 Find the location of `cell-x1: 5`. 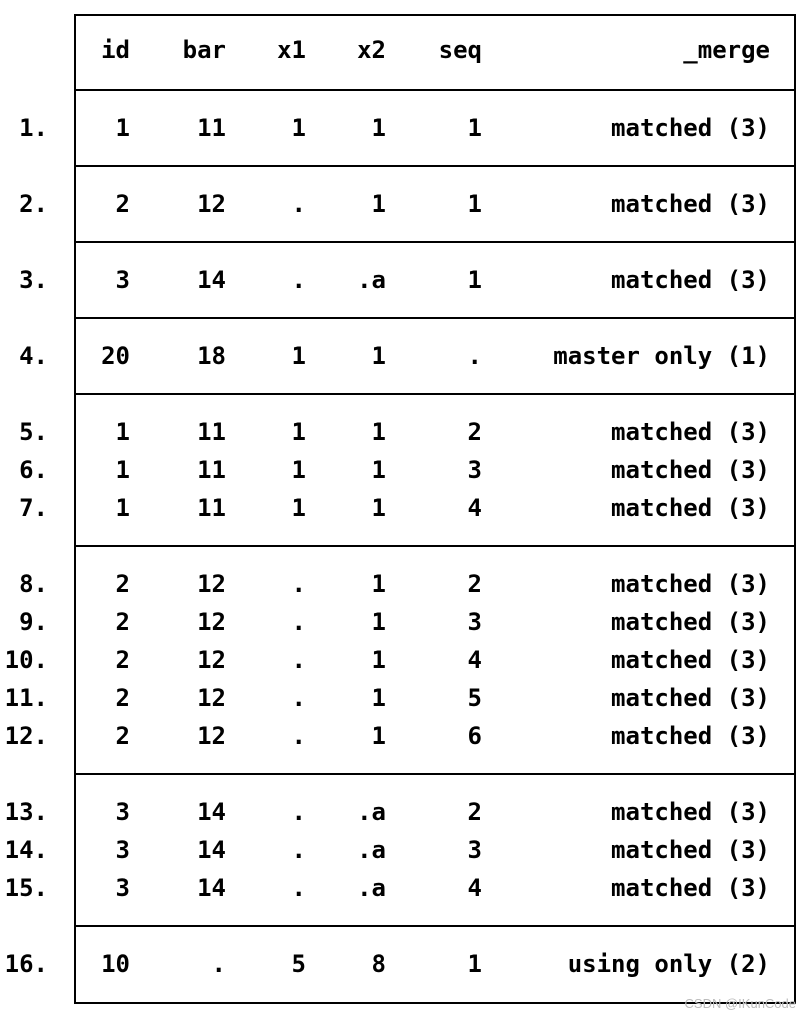

cell-x1: 5 is located at coordinates (298, 964).